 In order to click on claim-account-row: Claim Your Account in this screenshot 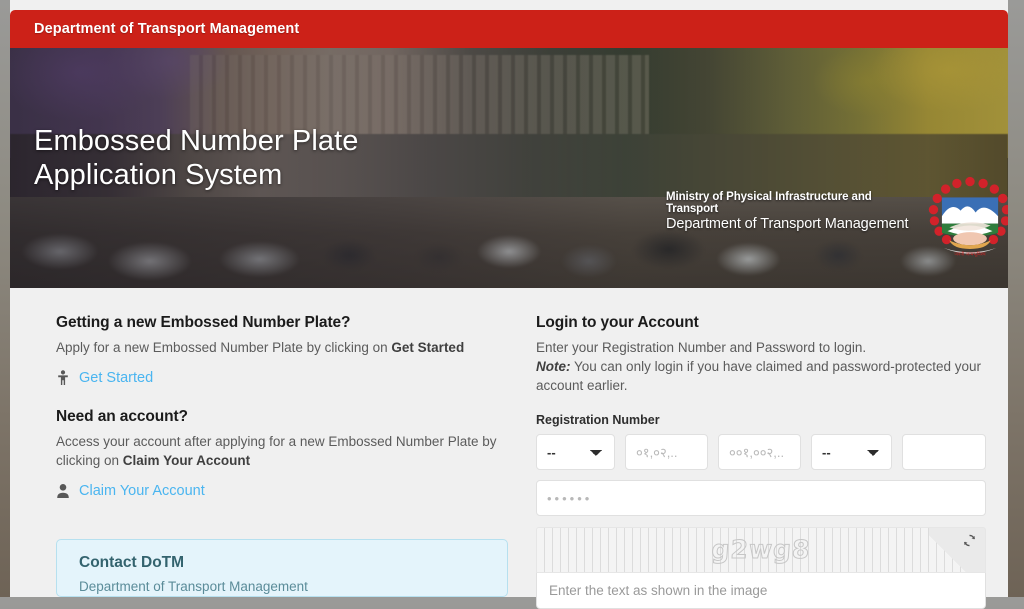, I will do `click(282, 491)`.